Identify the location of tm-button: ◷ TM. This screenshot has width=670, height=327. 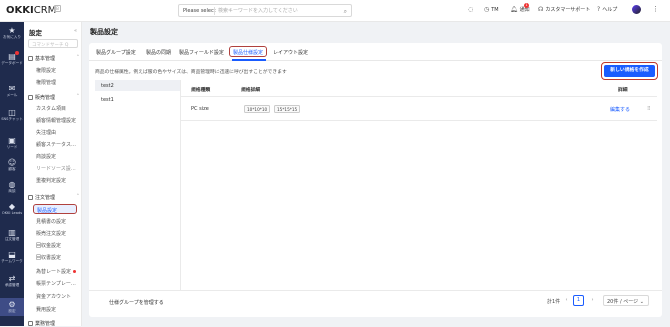
(491, 9).